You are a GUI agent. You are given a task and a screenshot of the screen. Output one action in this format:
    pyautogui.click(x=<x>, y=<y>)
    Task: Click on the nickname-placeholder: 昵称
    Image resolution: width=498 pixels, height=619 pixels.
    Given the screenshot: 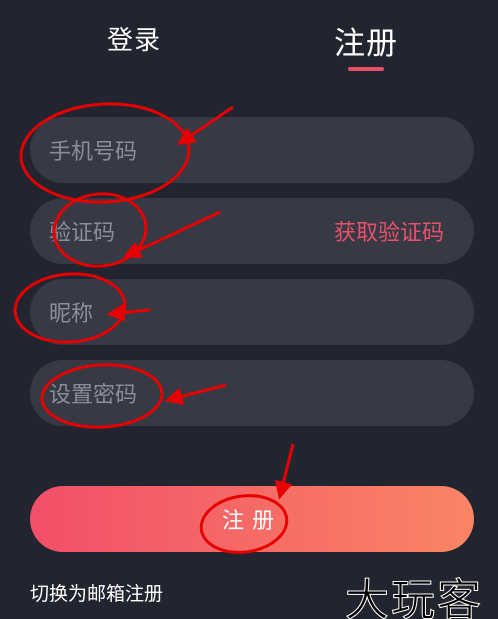 What is the action you would take?
    pyautogui.click(x=71, y=314)
    